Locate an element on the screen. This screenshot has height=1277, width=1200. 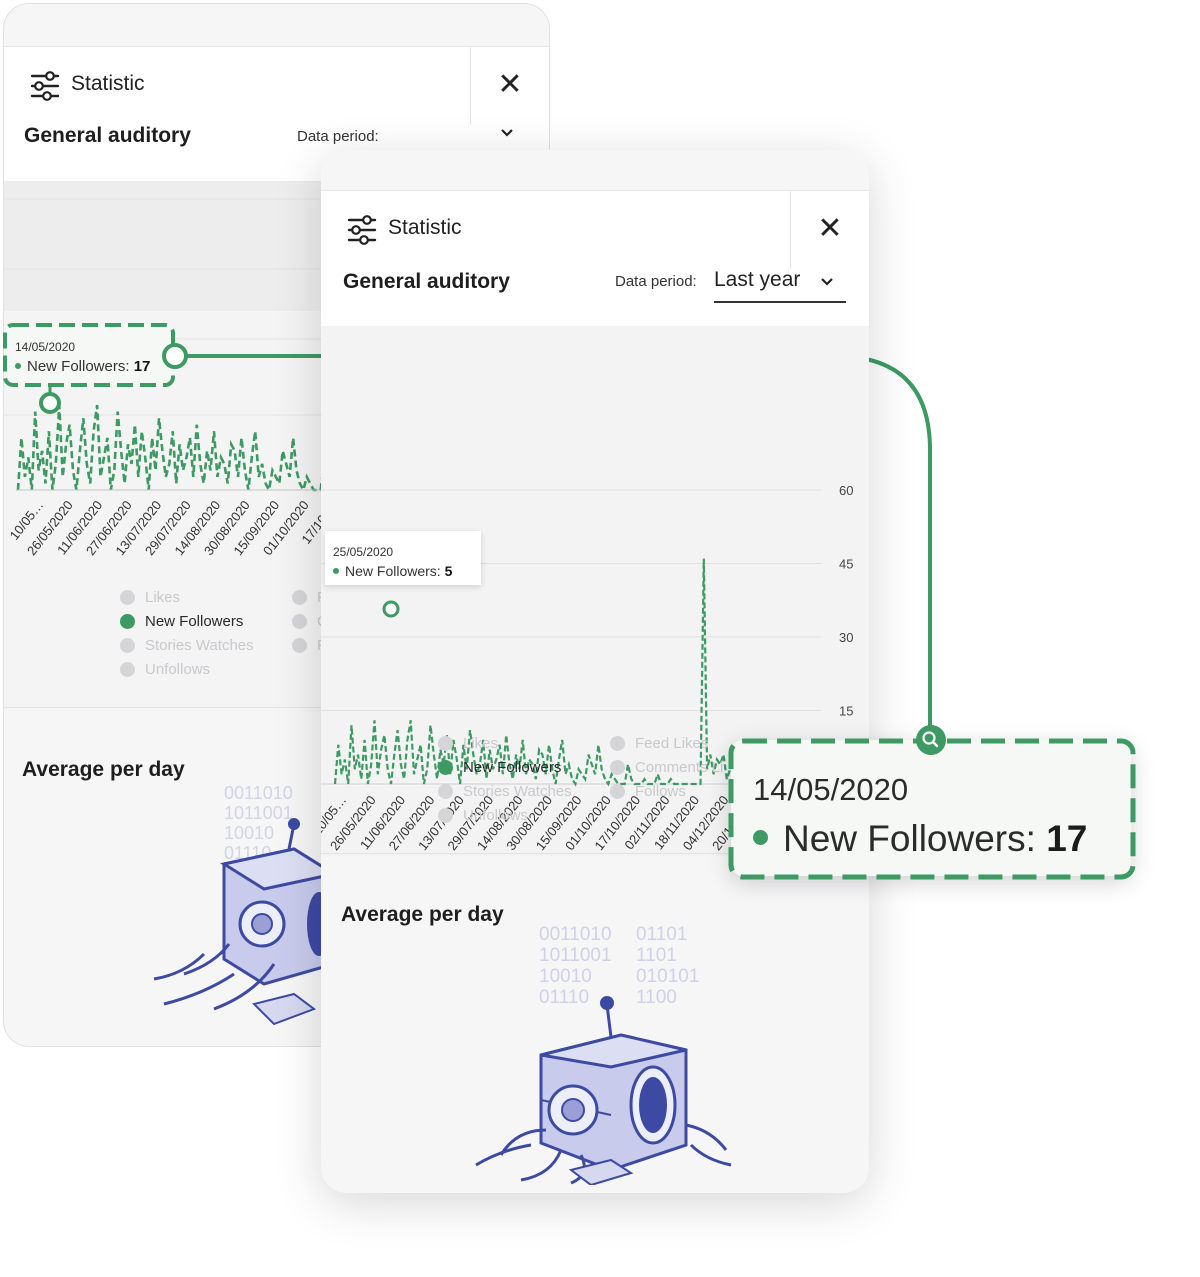
legend-comments-likes: Comments Li is located at coordinates (666, 767).